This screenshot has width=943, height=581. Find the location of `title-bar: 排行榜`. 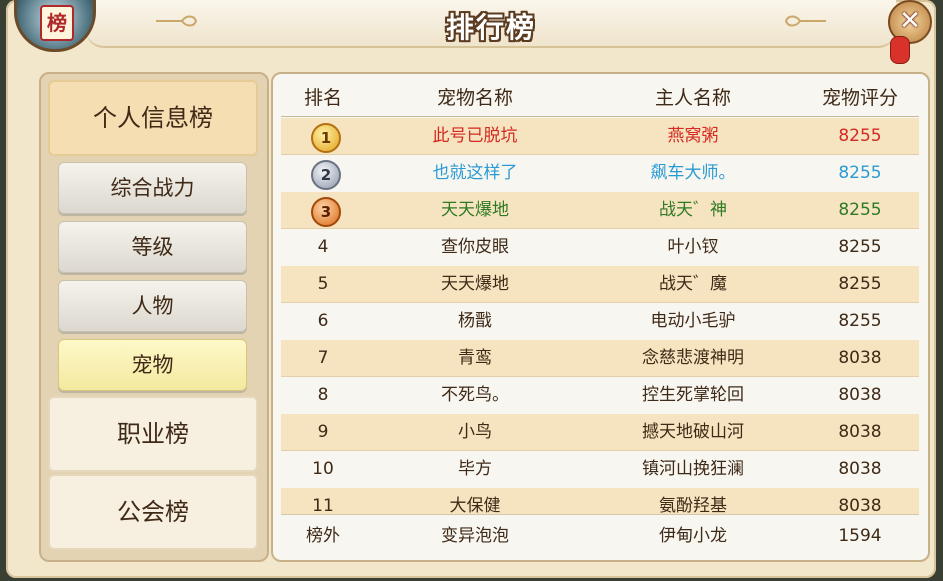

title-bar: 排行榜 is located at coordinates (491, 24).